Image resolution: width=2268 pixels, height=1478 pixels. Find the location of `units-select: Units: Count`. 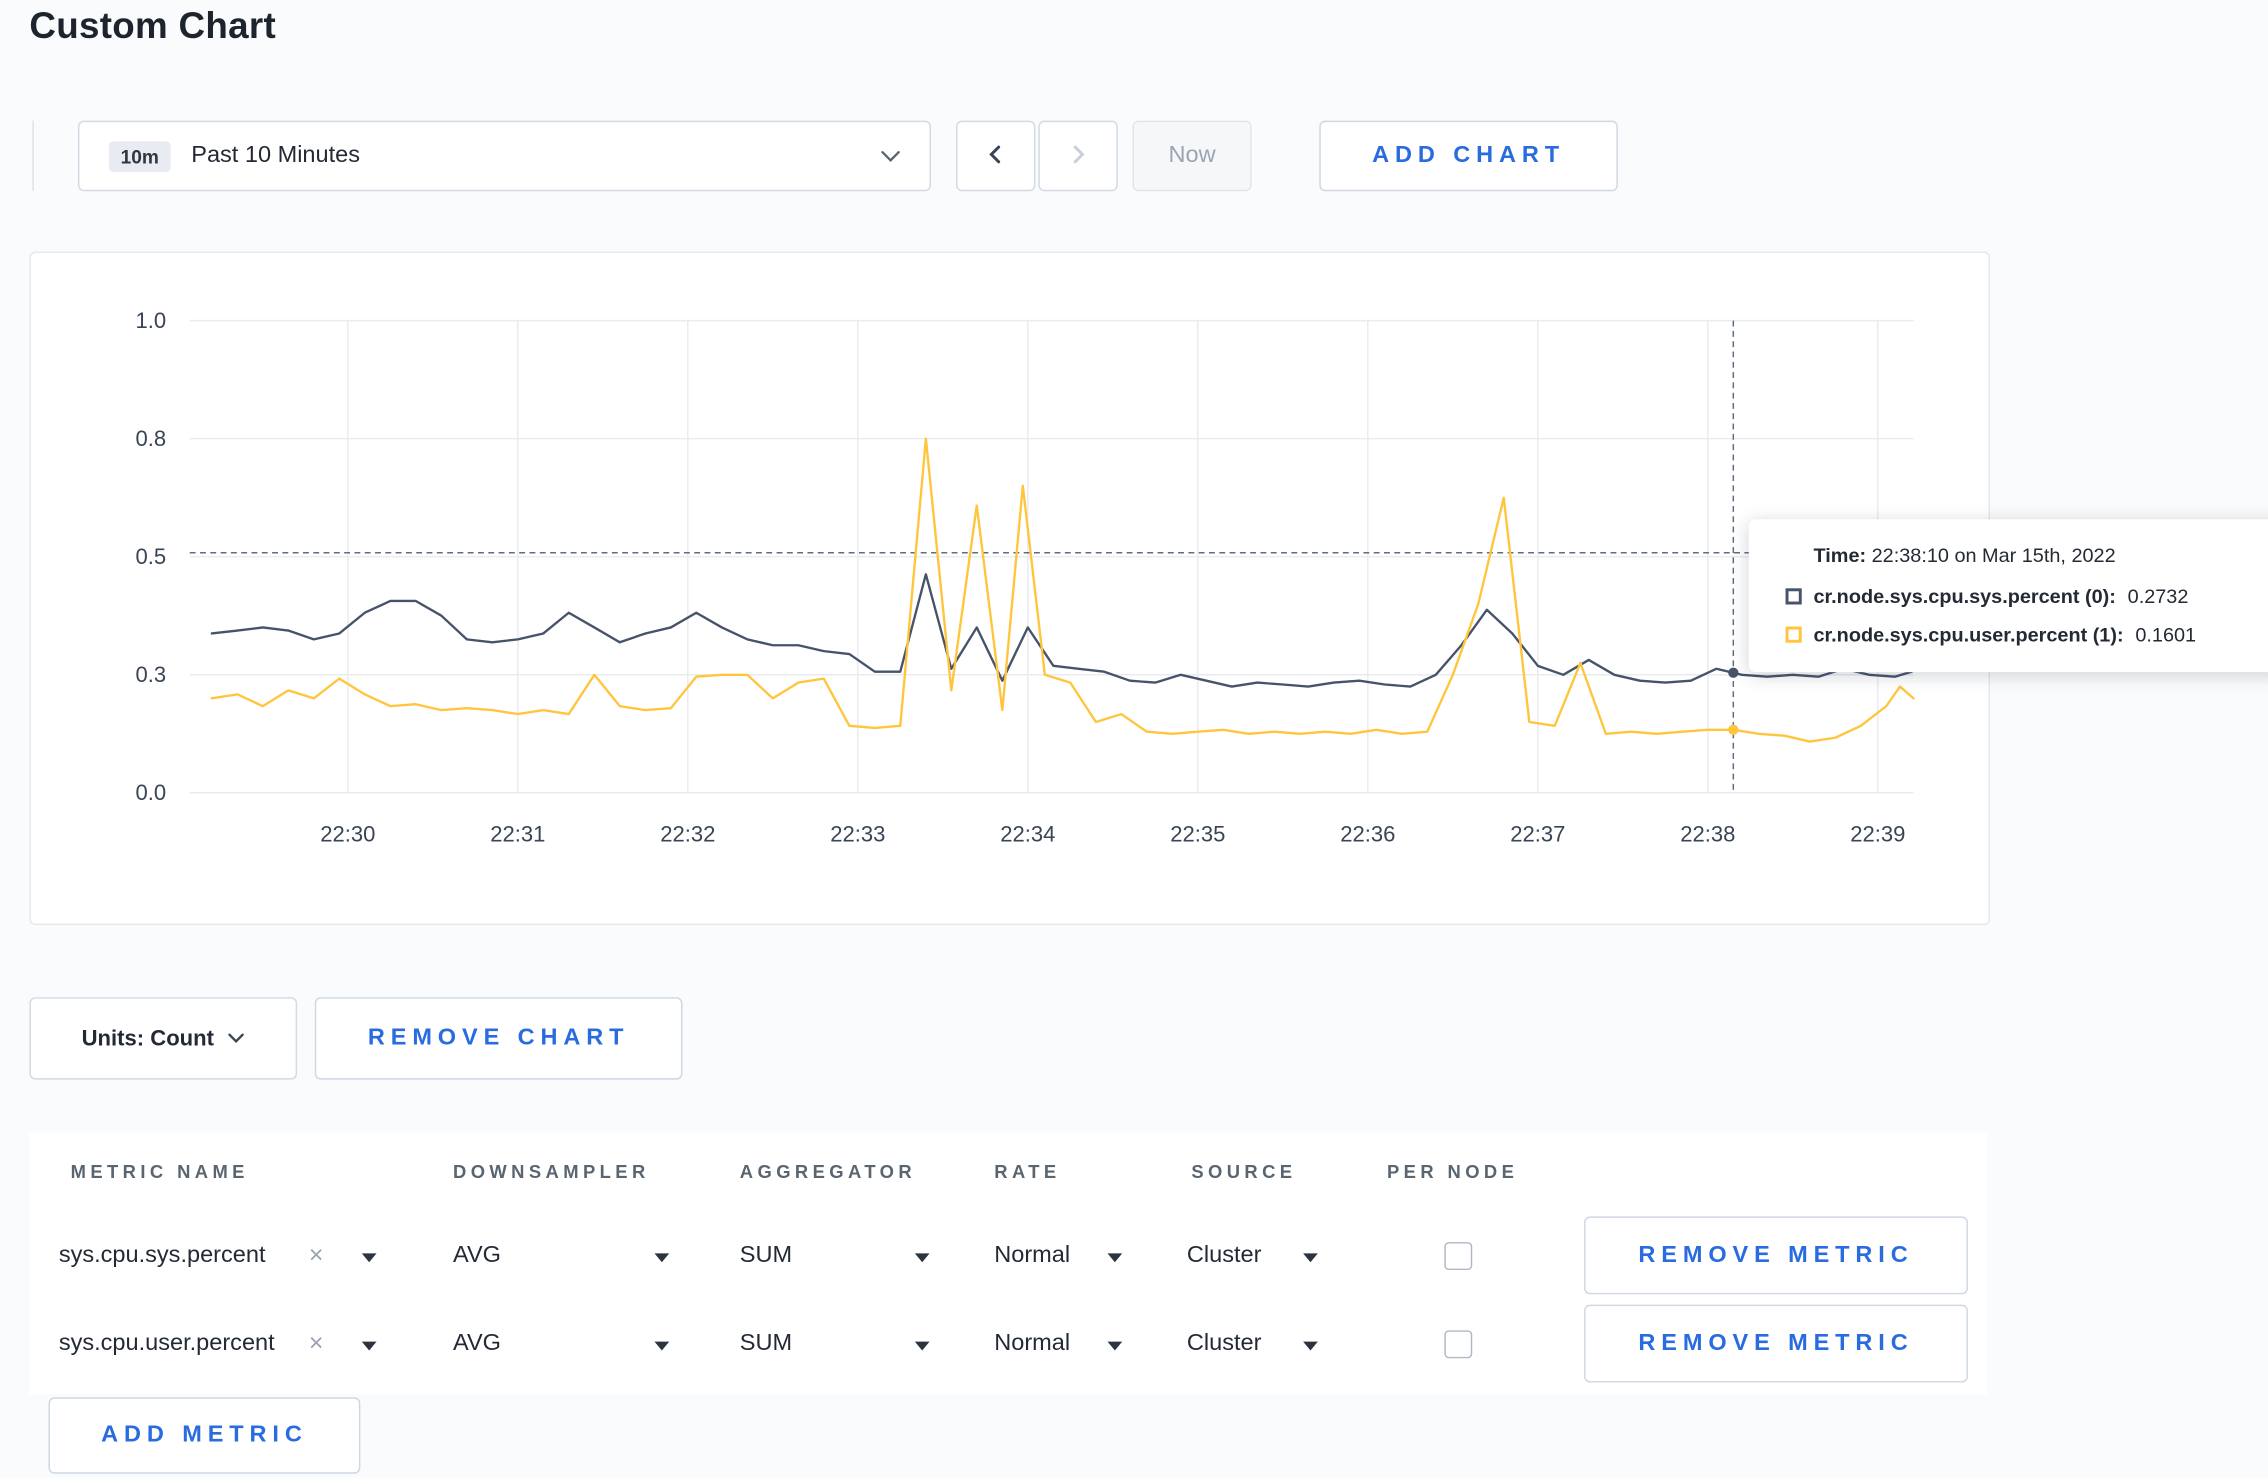

units-select: Units: Count is located at coordinates (163, 1038).